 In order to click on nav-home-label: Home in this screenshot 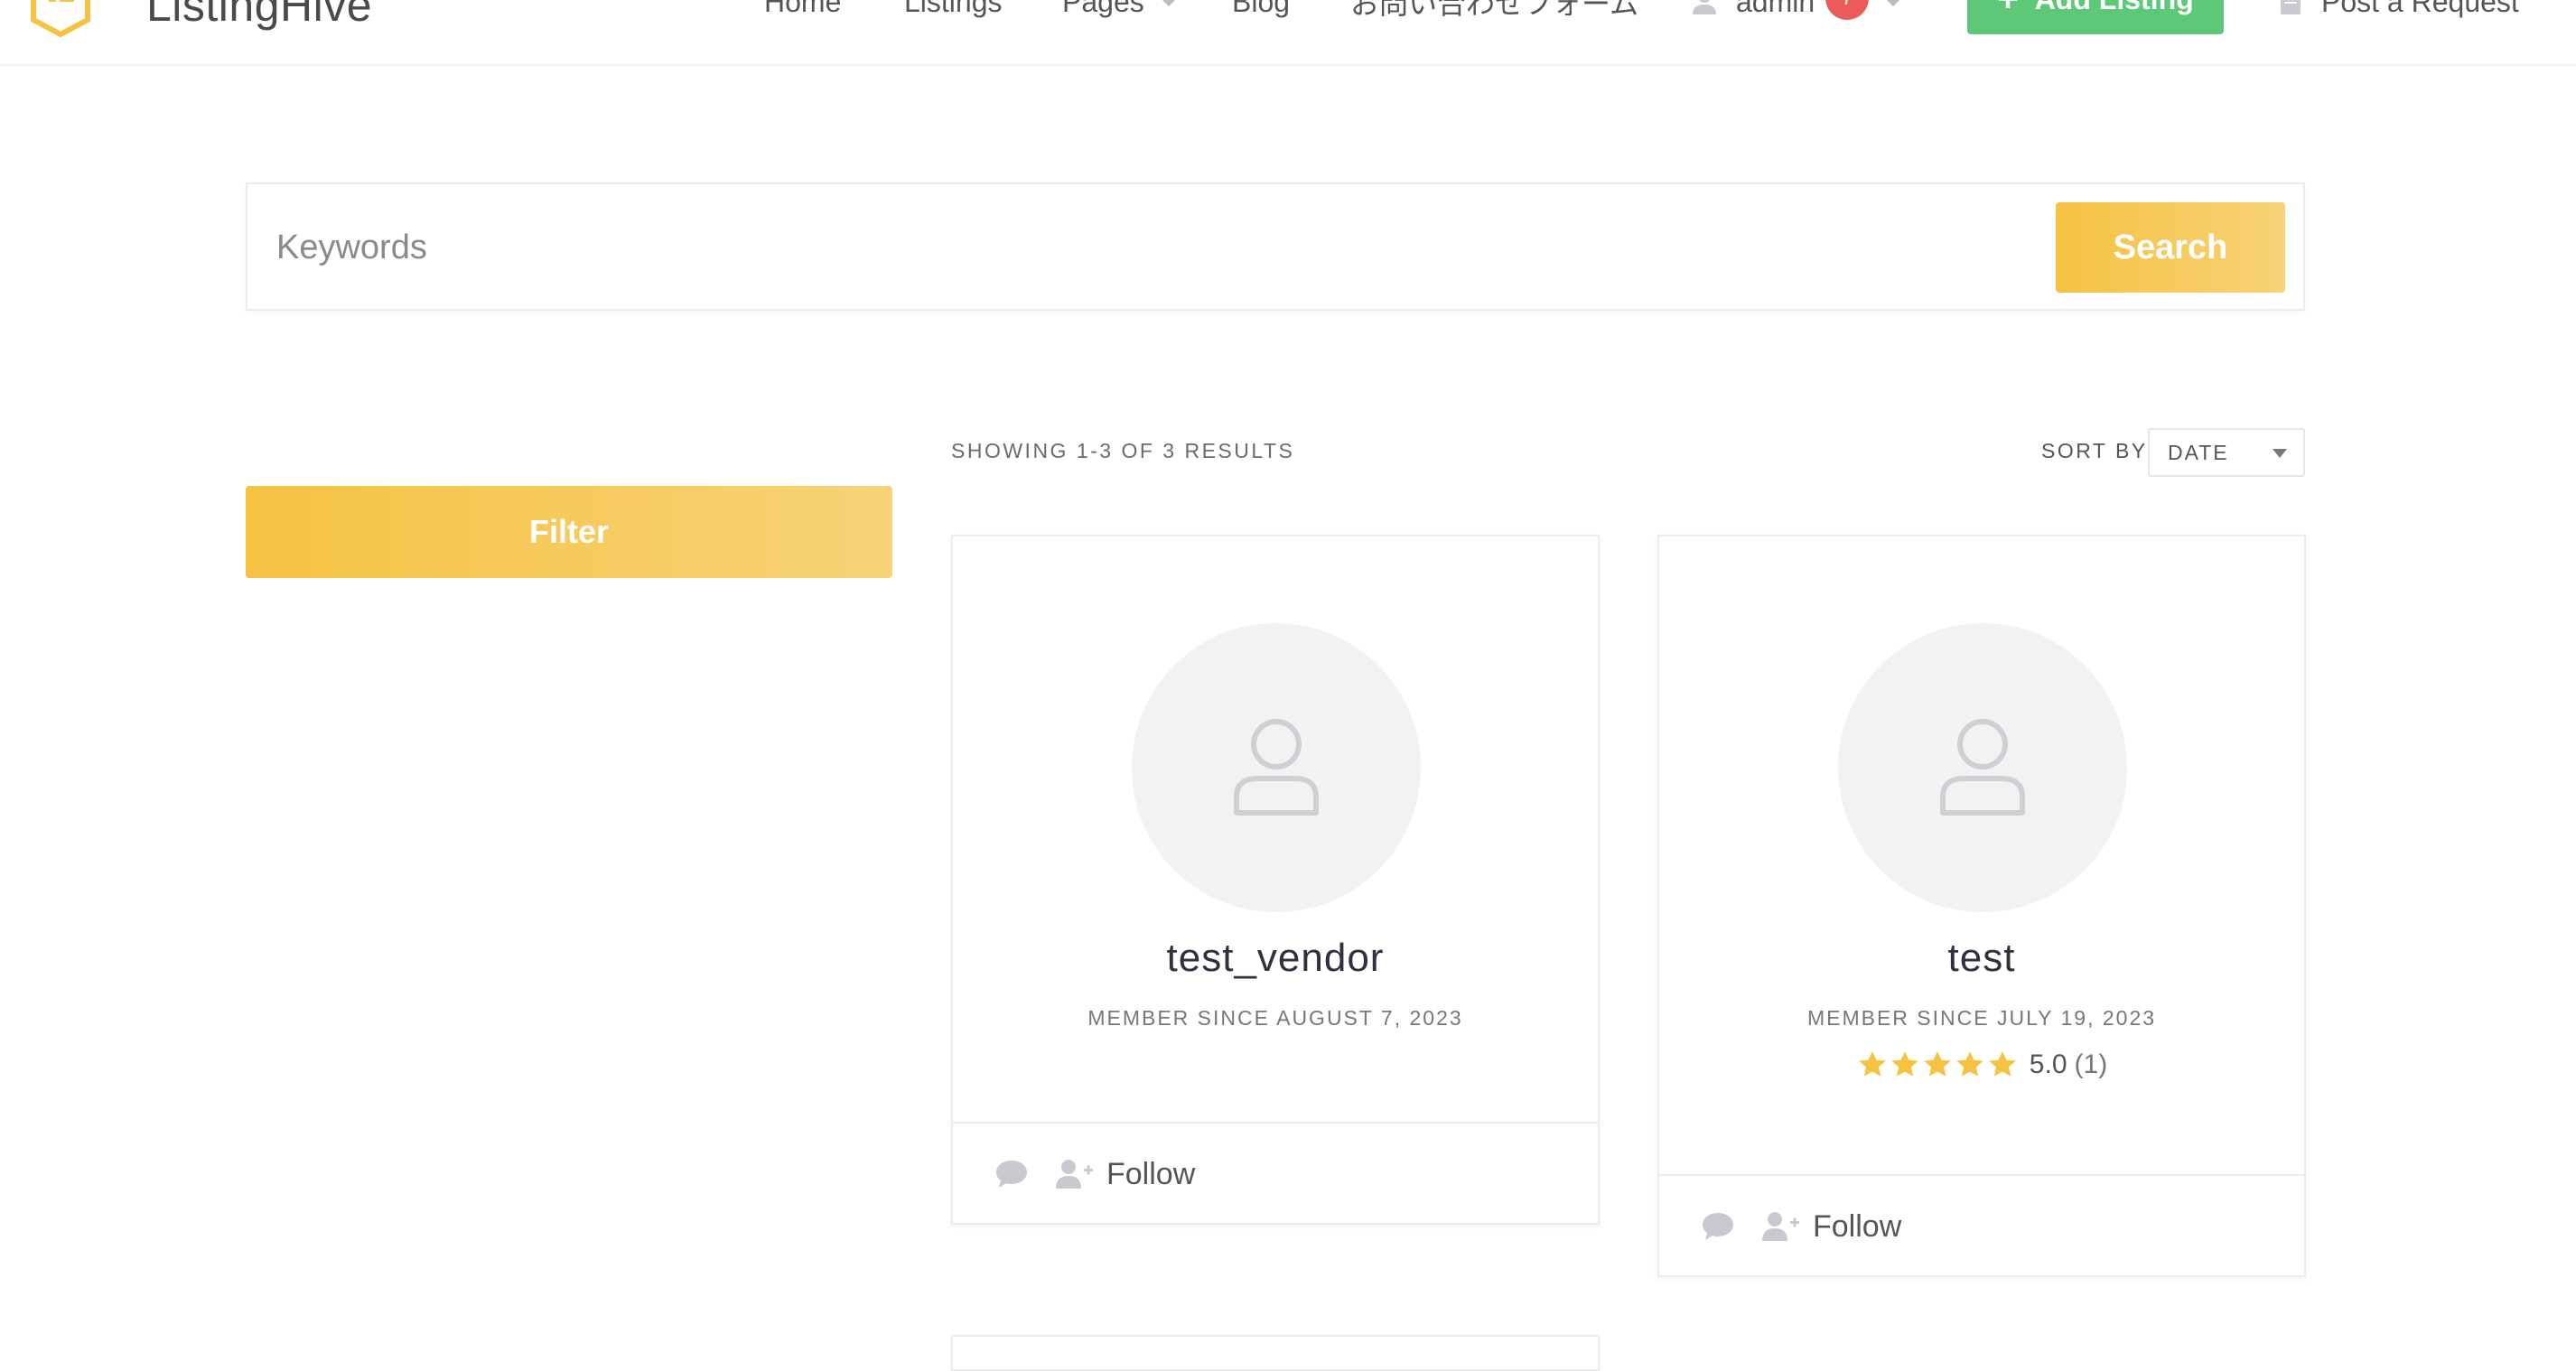, I will do `click(803, 9)`.